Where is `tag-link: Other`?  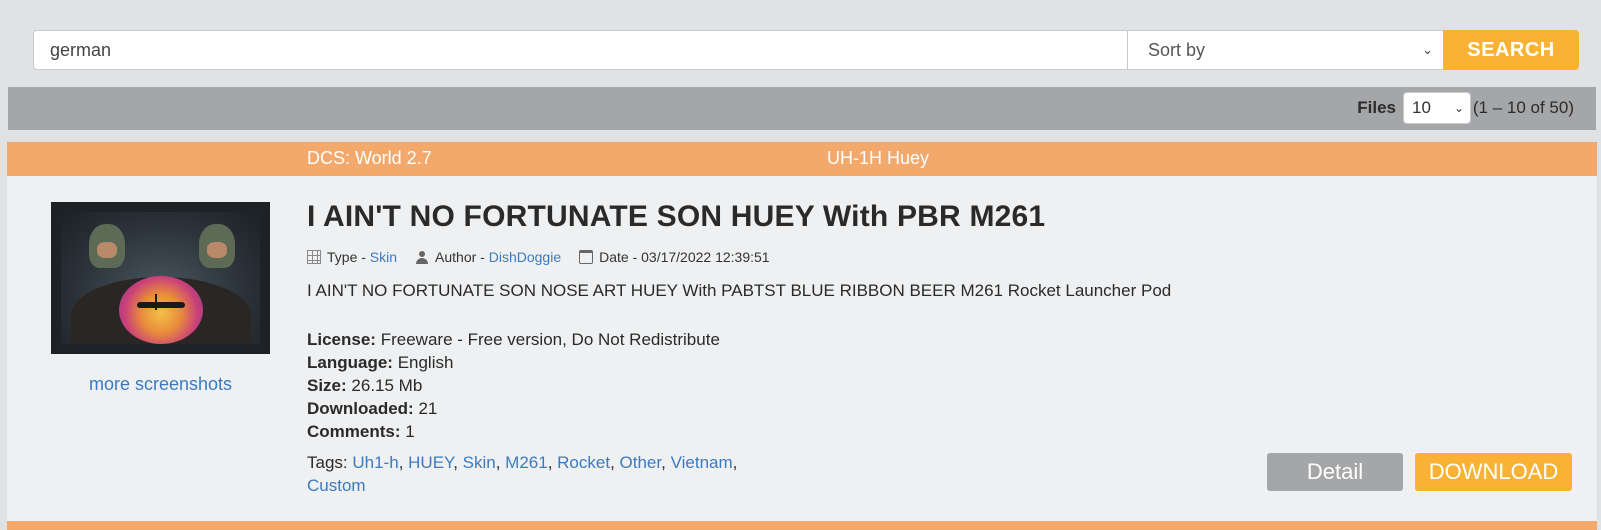 tag-link: Other is located at coordinates (641, 462).